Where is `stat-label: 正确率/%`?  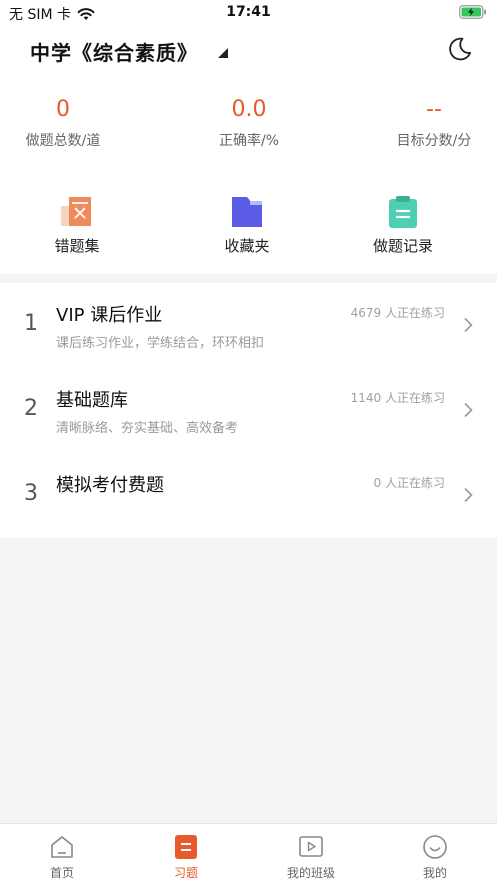 stat-label: 正确率/% is located at coordinates (249, 141).